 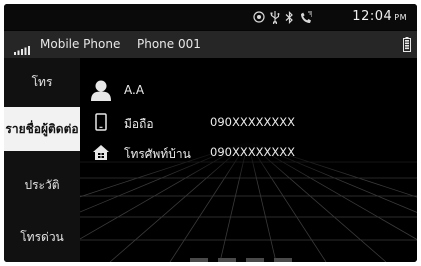 I want to click on phone-signal-icon, so click(x=306, y=17).